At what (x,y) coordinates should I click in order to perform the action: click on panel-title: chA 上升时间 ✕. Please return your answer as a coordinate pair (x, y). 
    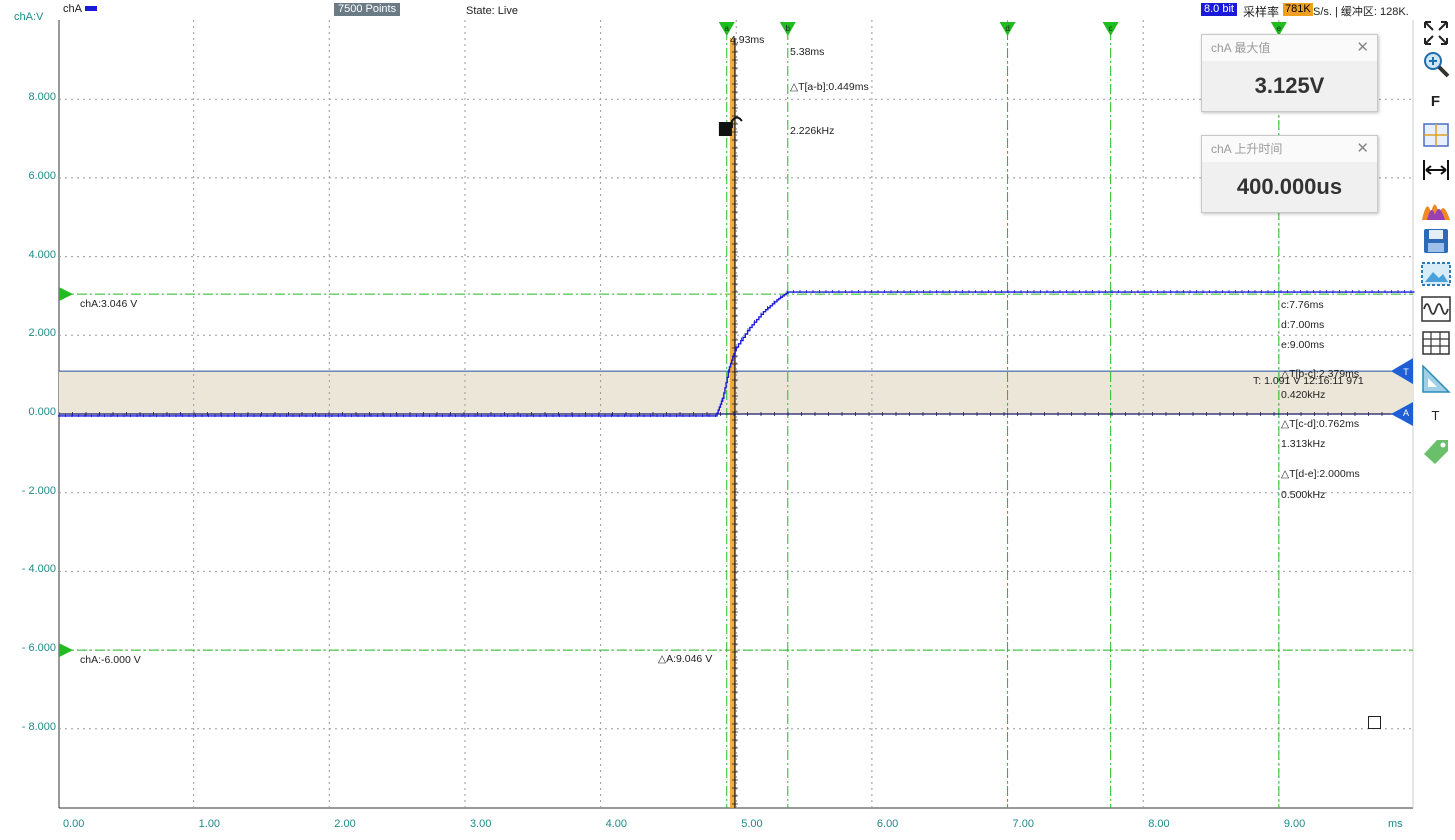
    Looking at the image, I should click on (1289, 149).